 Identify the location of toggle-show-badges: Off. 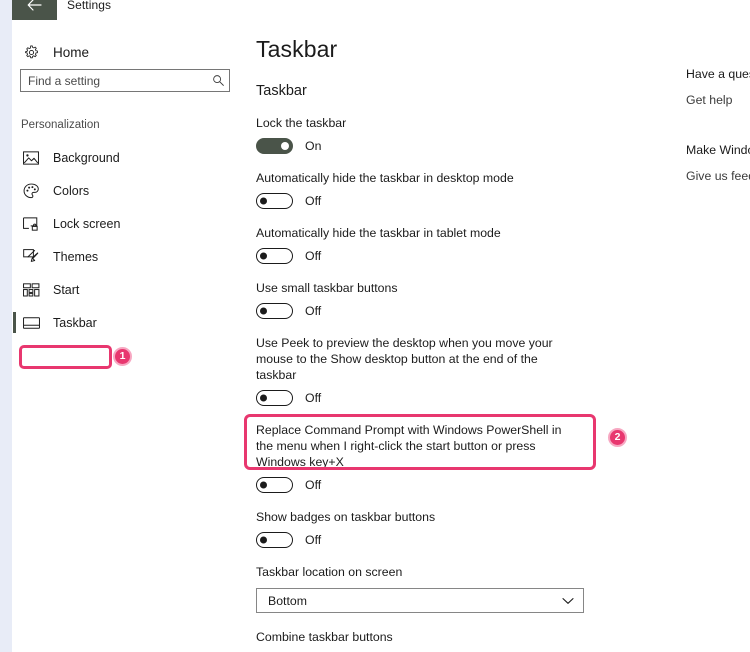
(288, 540).